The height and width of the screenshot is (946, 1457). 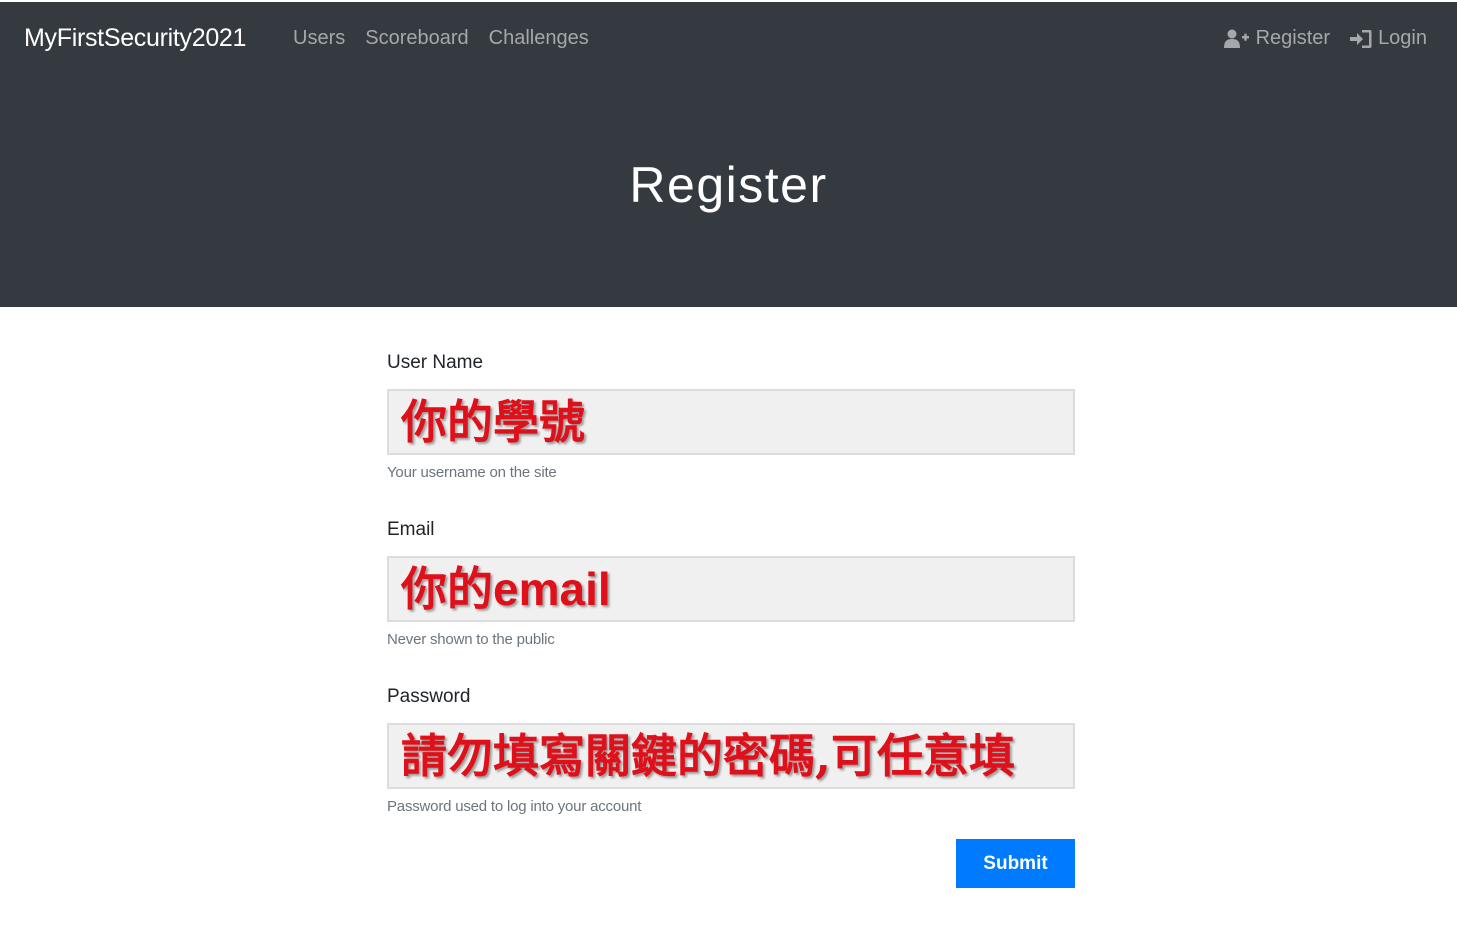 What do you see at coordinates (1236, 39) in the screenshot?
I see `user-plus-icon` at bounding box center [1236, 39].